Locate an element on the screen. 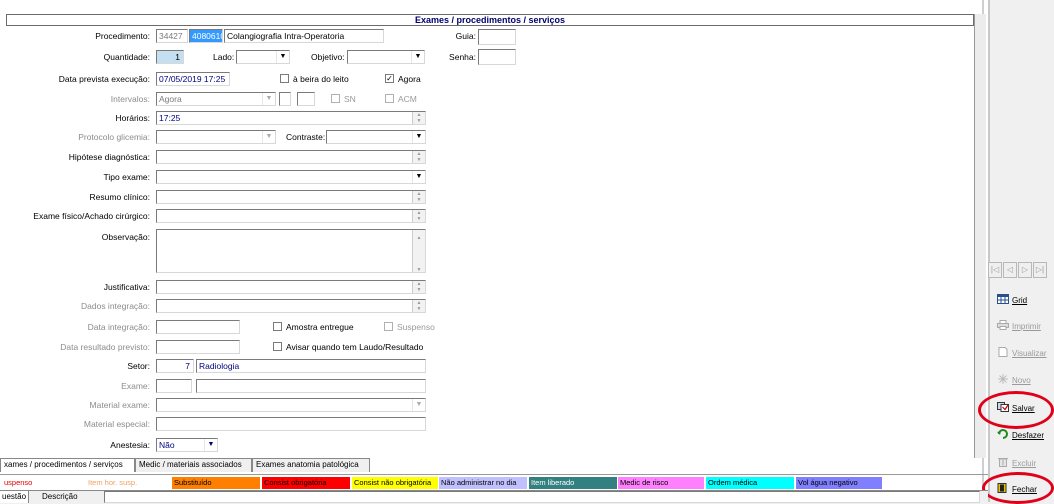 This screenshot has width=1054, height=504. anestesia-select: Não ▼ is located at coordinates (187, 445).